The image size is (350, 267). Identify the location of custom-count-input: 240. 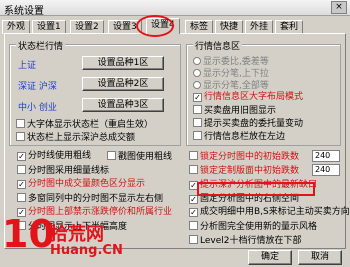
(326, 170).